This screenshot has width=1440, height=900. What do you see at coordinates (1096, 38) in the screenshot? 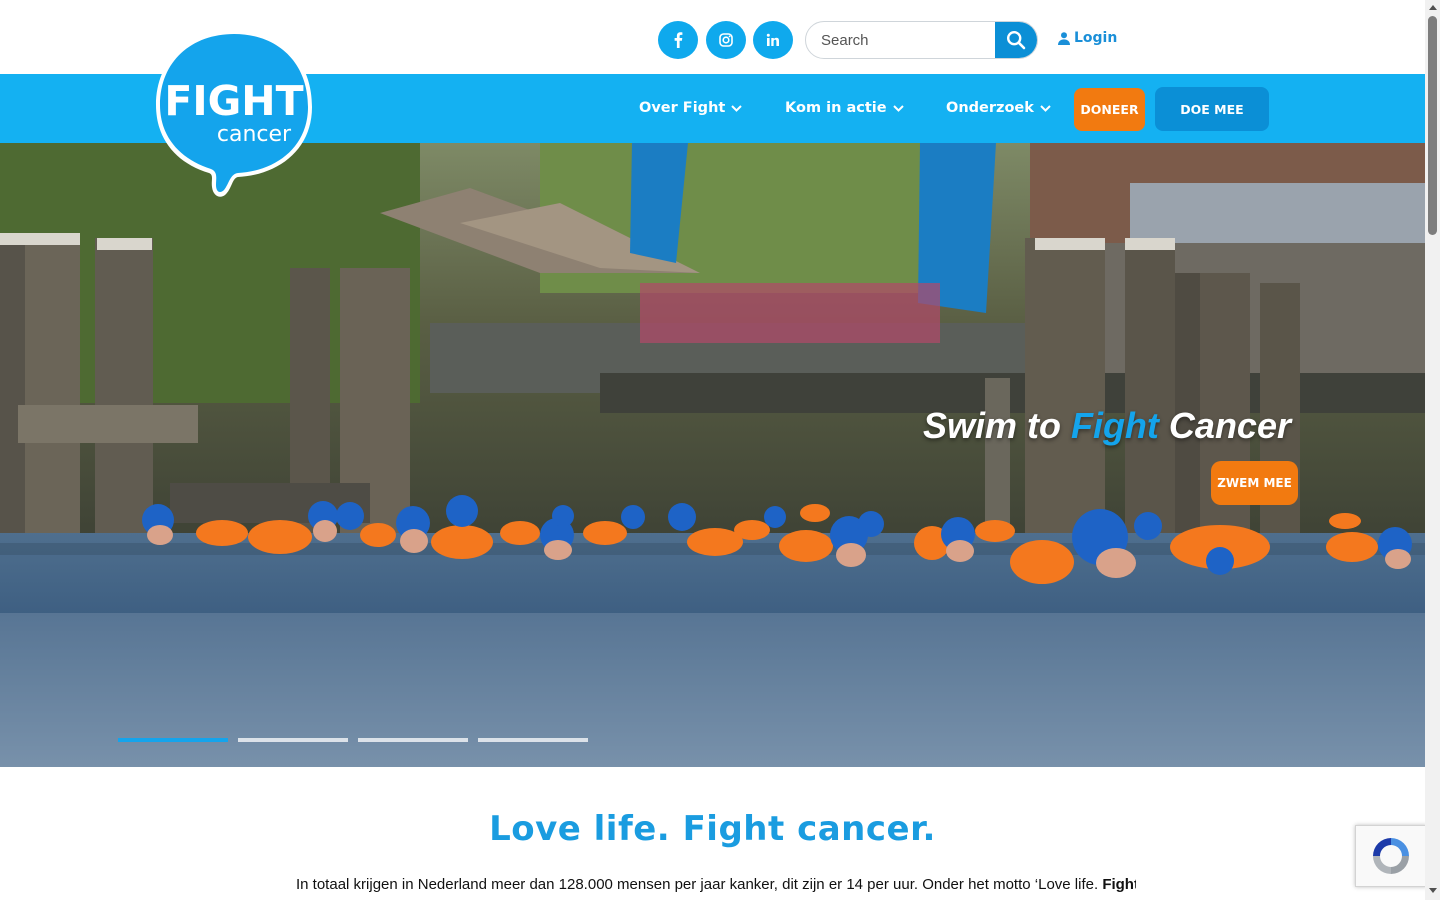
I see `login-label: Login` at bounding box center [1096, 38].